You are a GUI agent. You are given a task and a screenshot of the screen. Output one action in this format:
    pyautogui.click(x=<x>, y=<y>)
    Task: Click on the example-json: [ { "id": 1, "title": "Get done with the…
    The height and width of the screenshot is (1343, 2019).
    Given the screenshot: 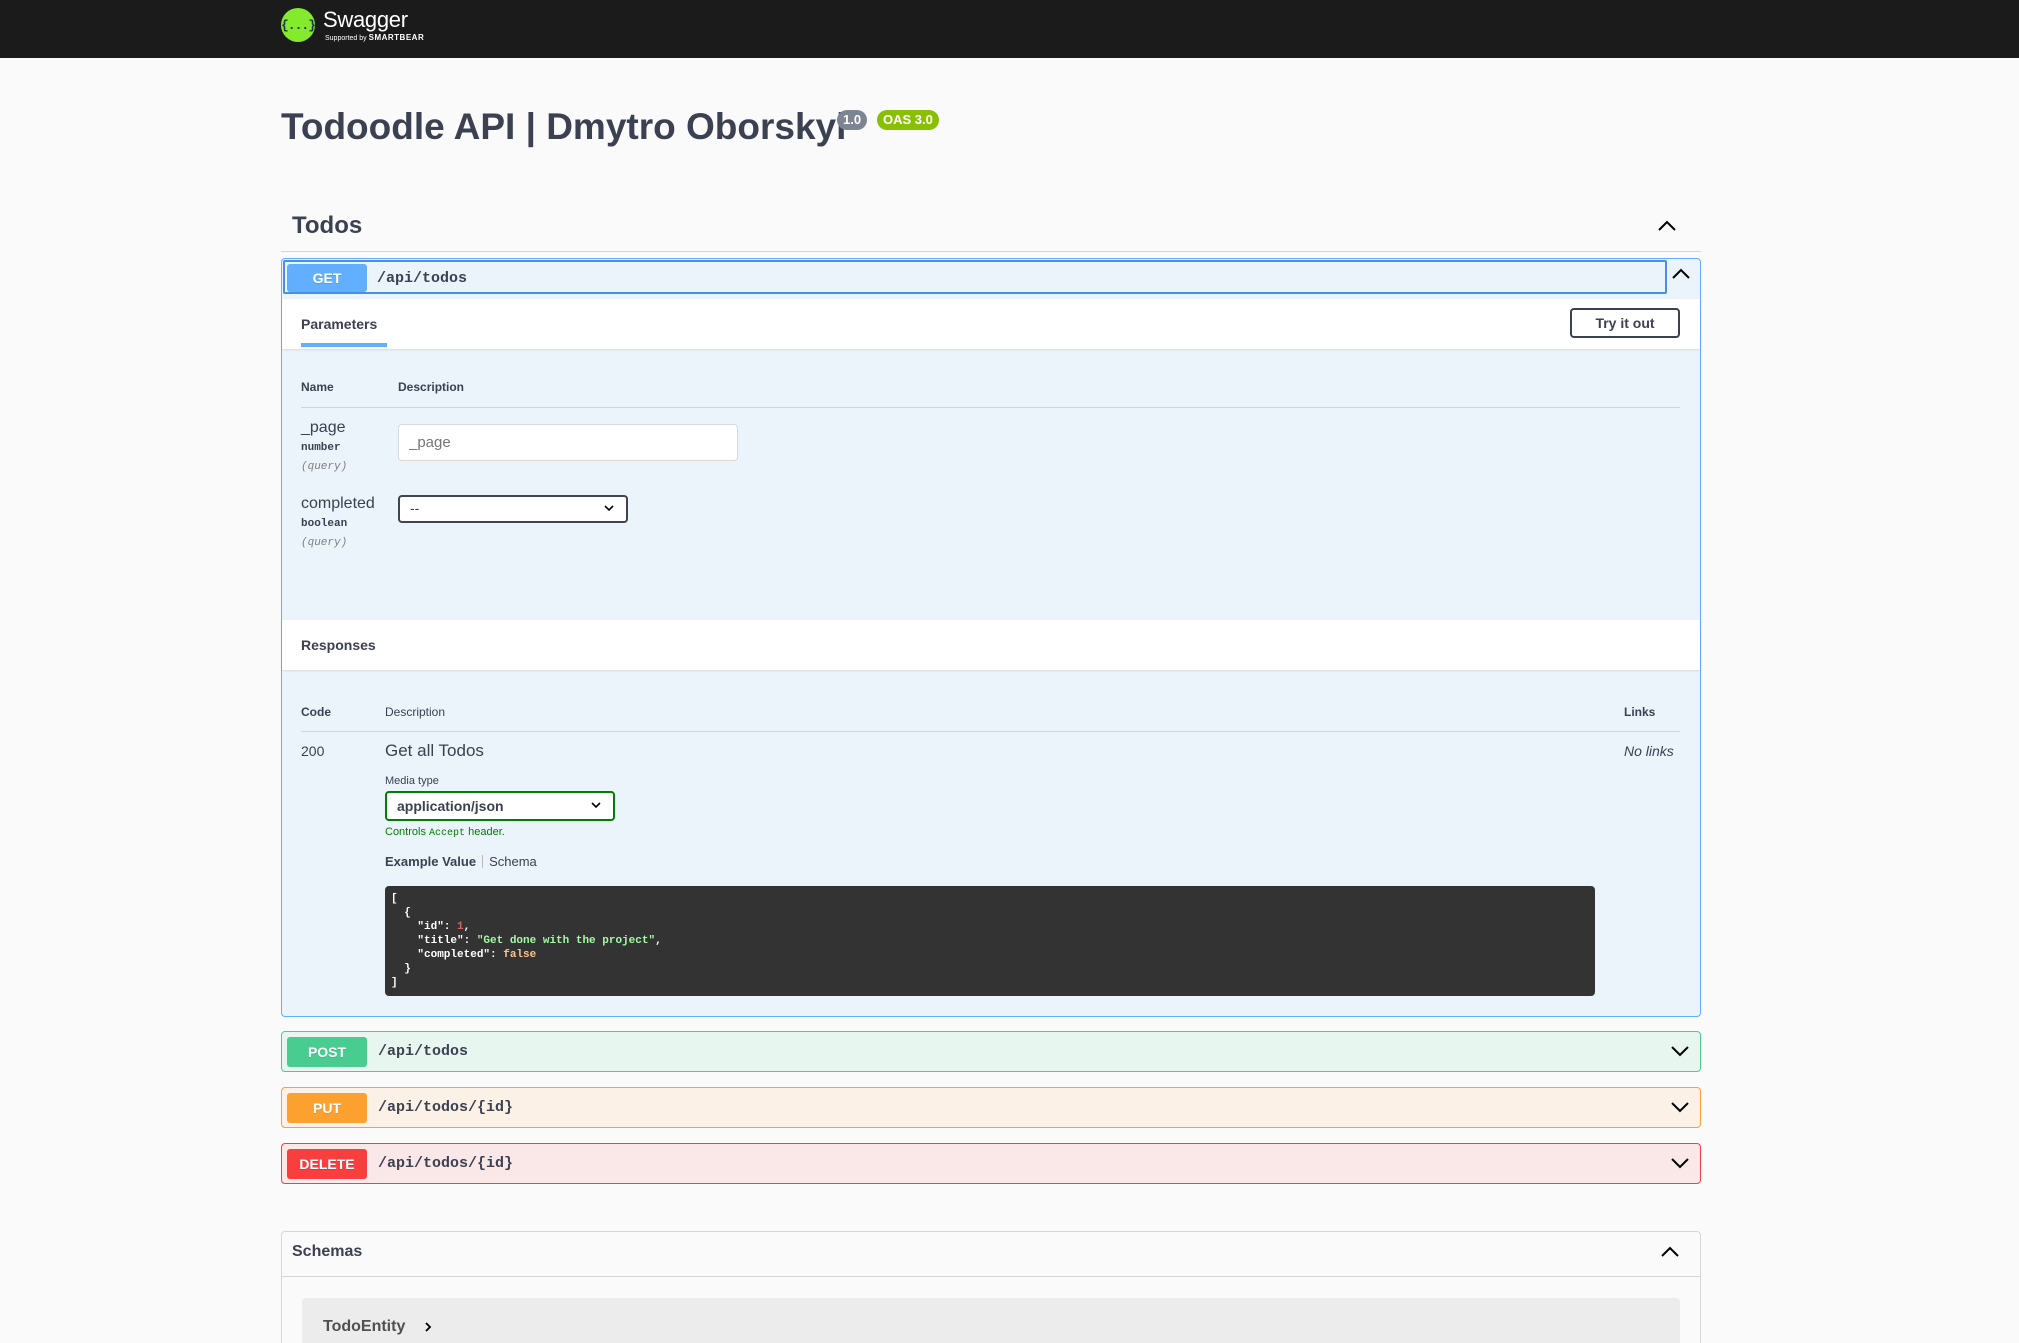 What is the action you would take?
    pyautogui.click(x=990, y=941)
    